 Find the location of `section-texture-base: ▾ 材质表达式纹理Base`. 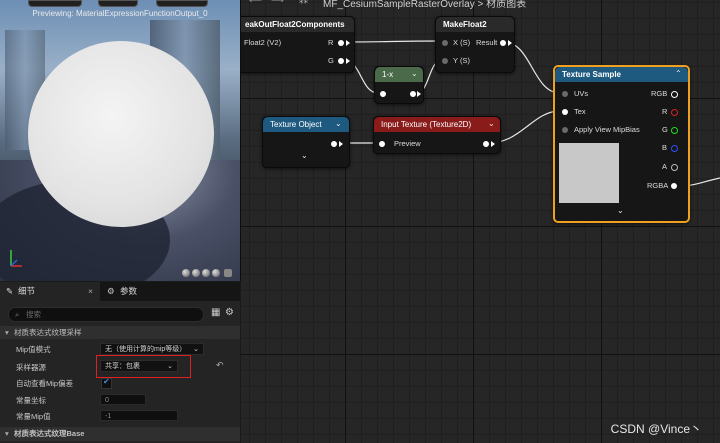

section-texture-base: ▾ 材质表达式纹理Base is located at coordinates (120, 434).